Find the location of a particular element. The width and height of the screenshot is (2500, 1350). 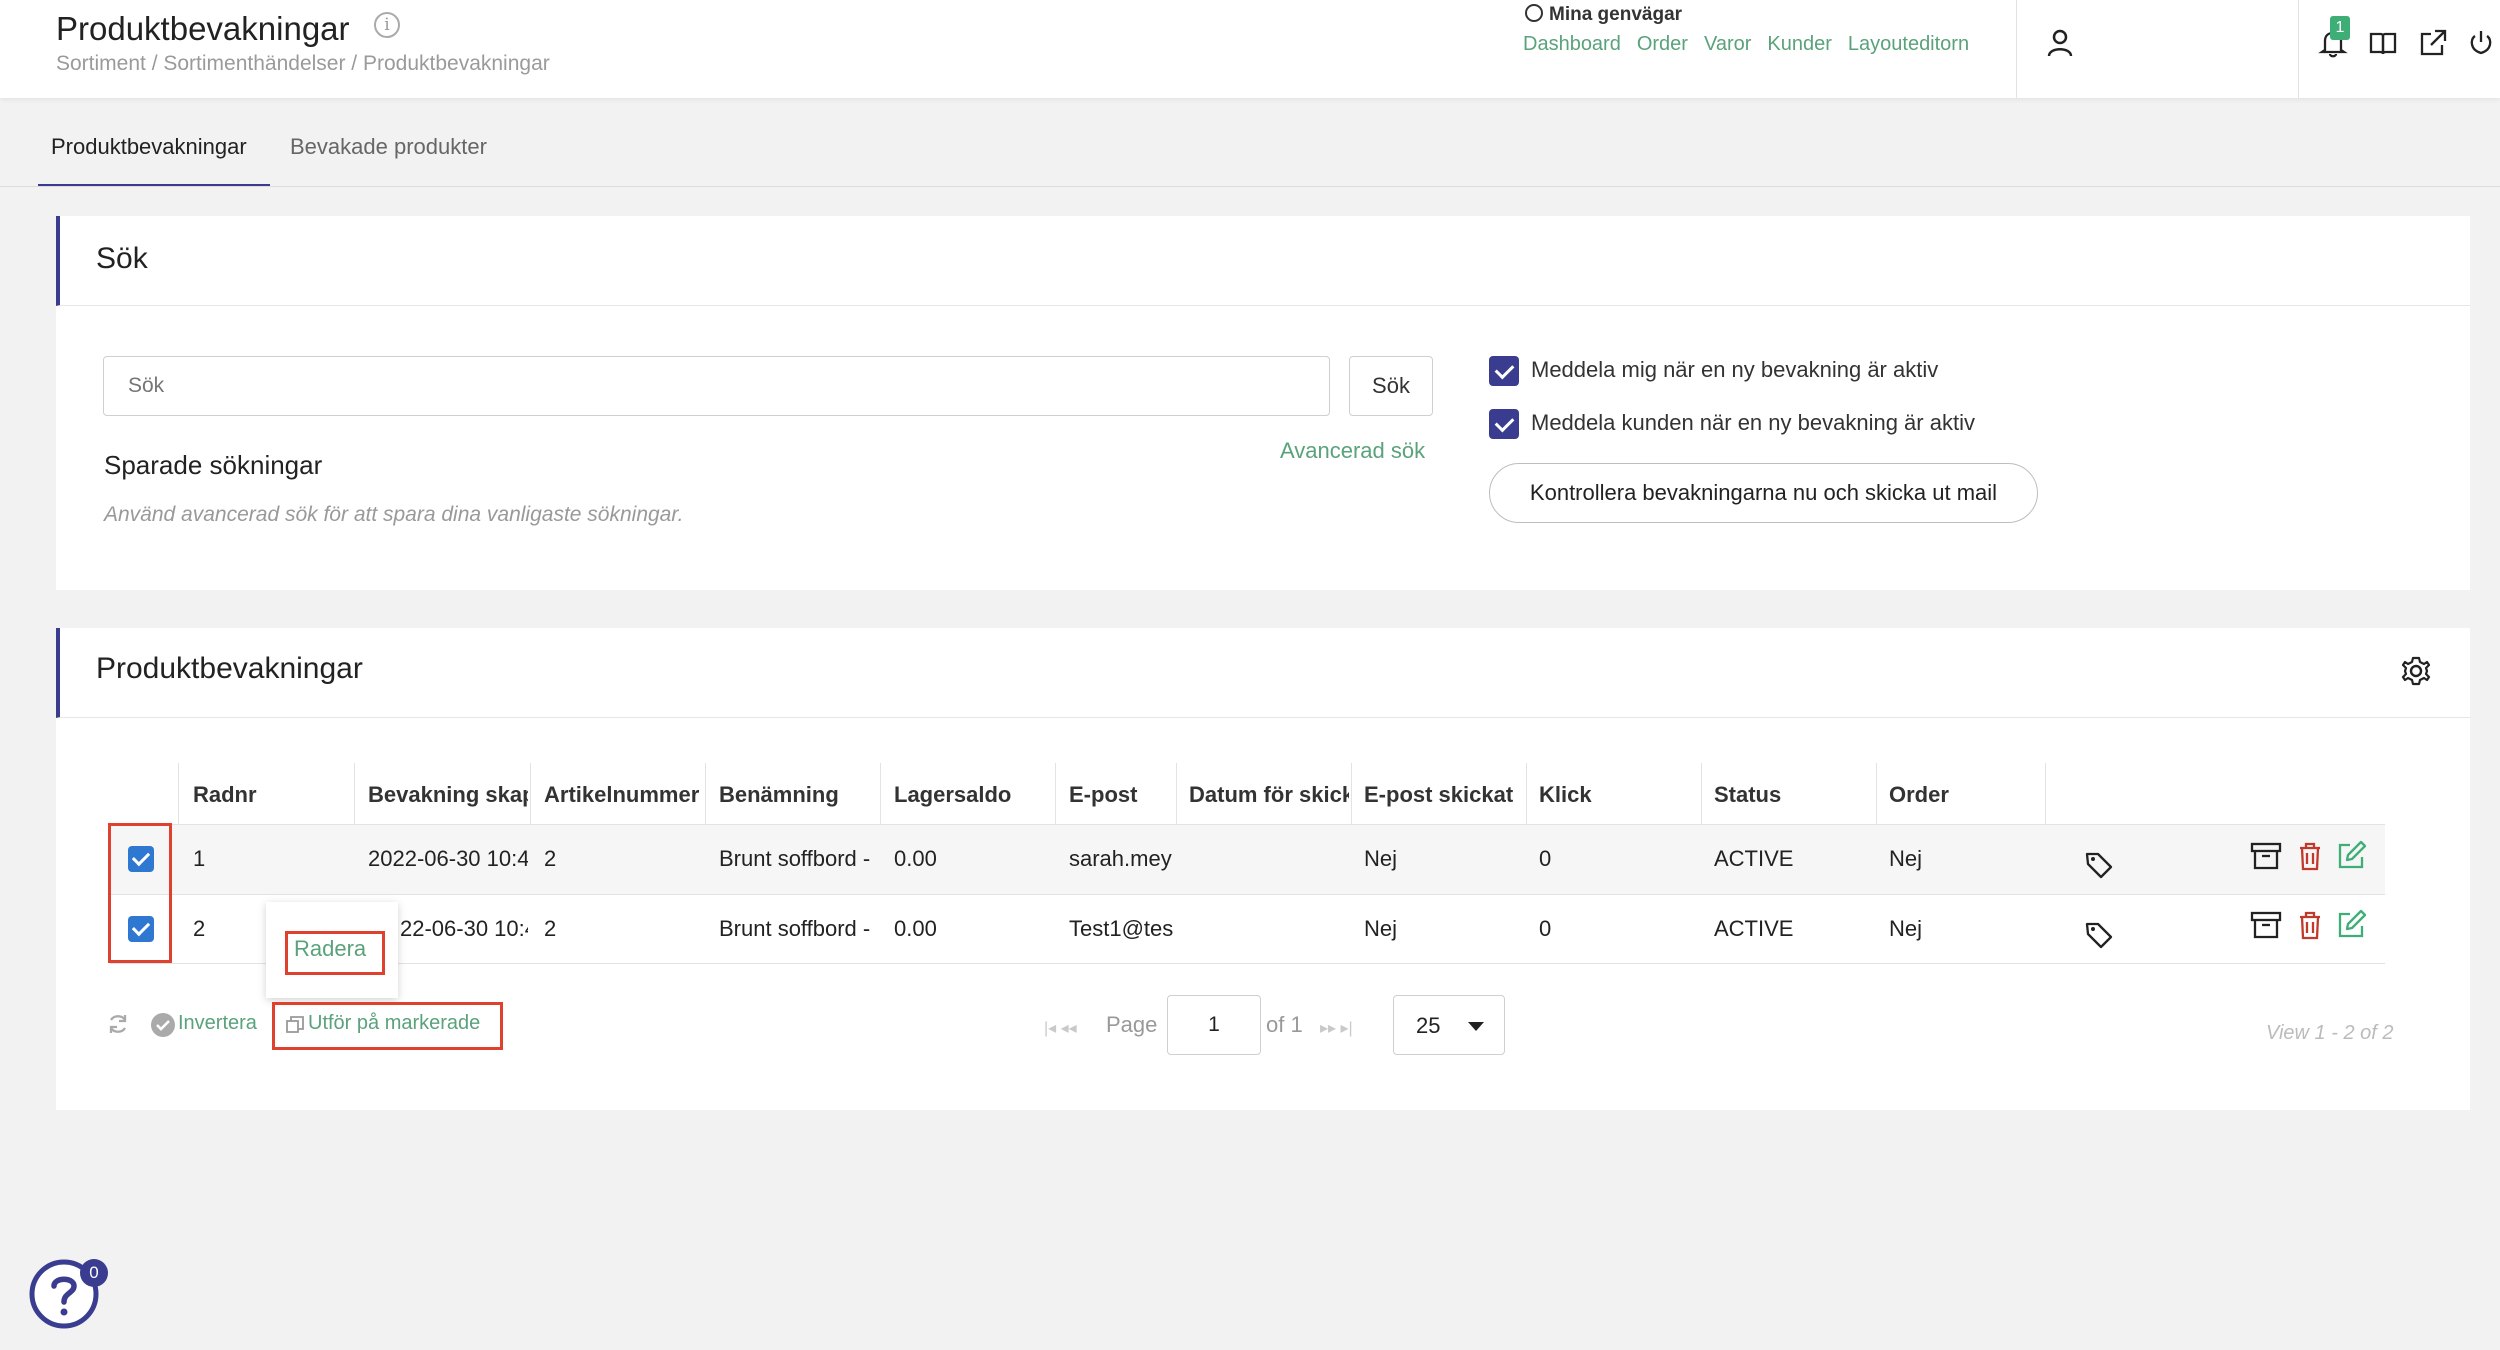

shortcut-kunder: Kunder is located at coordinates (1799, 44).